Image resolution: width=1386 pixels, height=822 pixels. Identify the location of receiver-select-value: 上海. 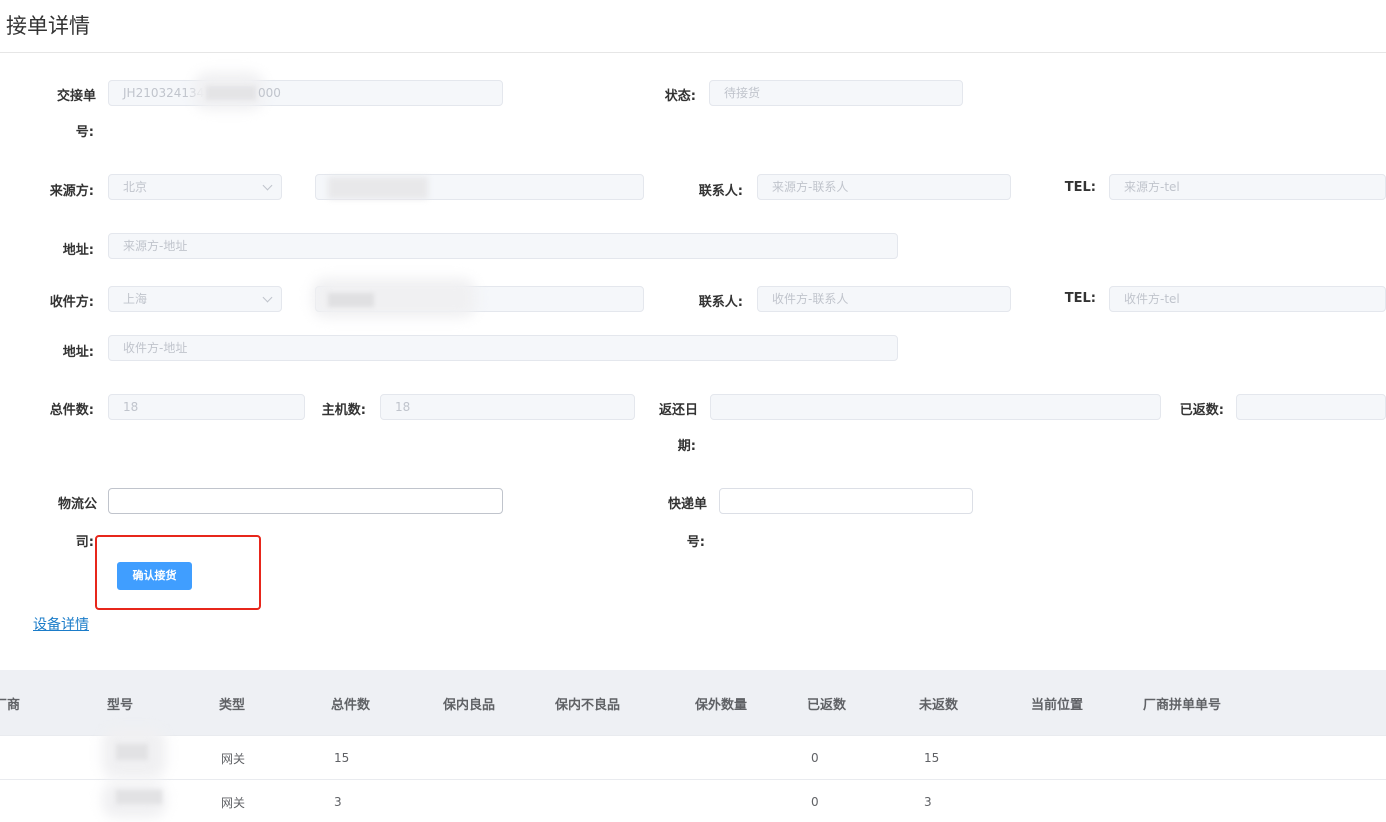
(135, 299).